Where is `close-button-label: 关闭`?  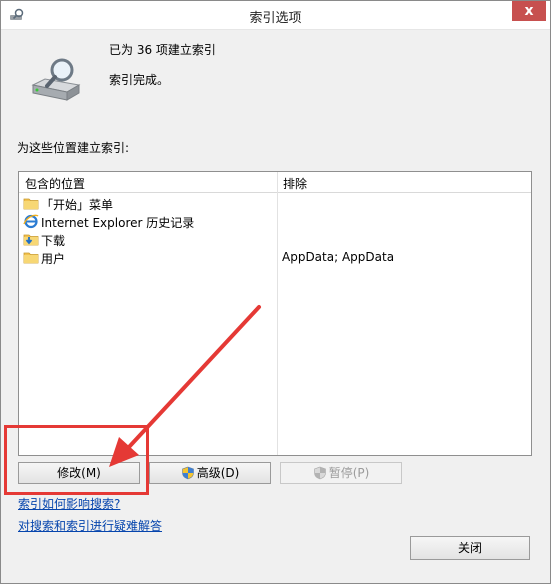
close-button-label: 关闭 is located at coordinates (469, 548).